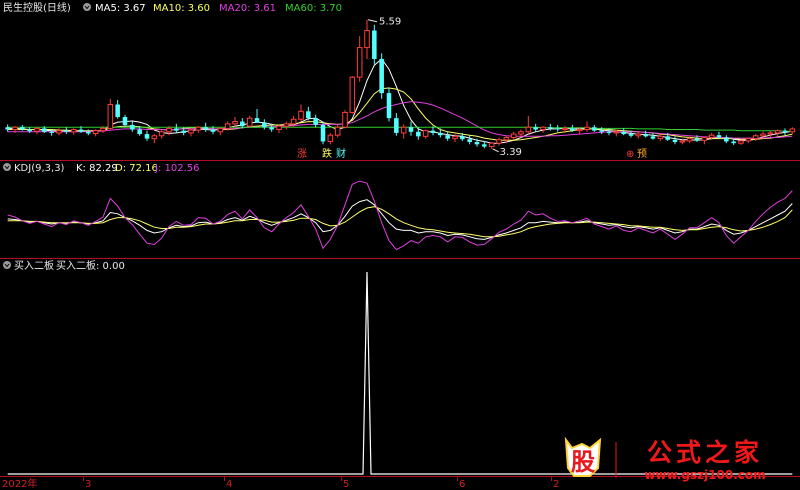  Describe the element at coordinates (247, 8) in the screenshot. I see `ma20-label: MA20: 3.61` at that location.